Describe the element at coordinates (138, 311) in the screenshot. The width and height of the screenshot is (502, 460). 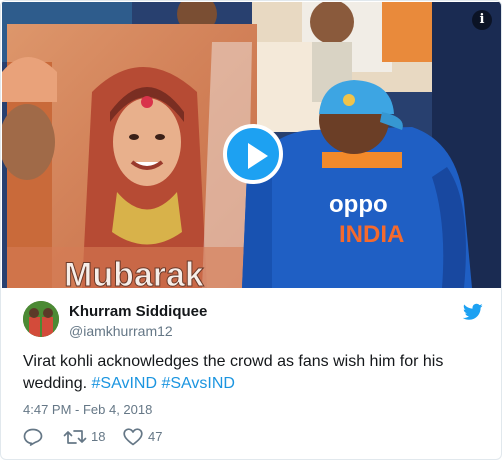
I see `author-name: Khurram Siddiquee` at that location.